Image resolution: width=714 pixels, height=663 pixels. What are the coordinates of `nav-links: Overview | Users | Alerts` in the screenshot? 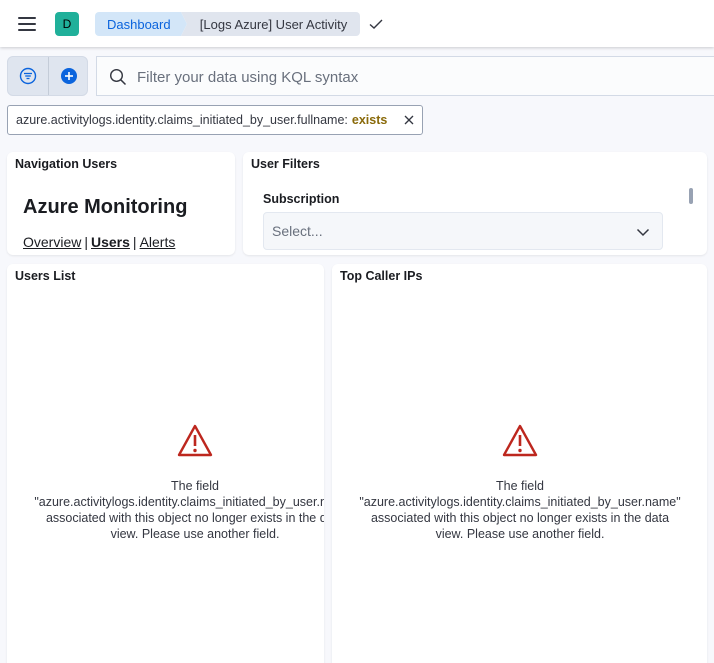 It's located at (99, 242).